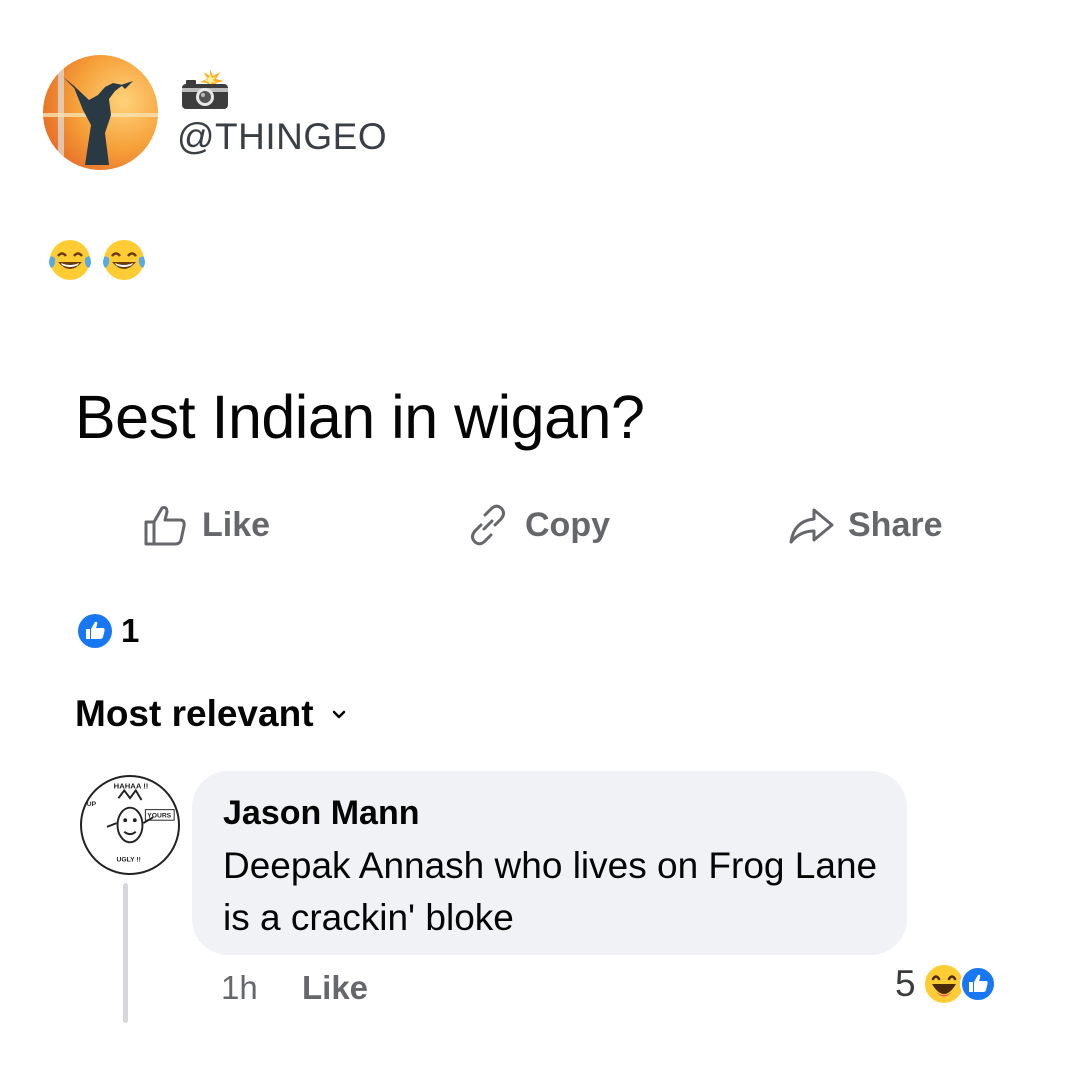 This screenshot has height=1080, width=1080. What do you see at coordinates (895, 524) in the screenshot?
I see `share-button-label: Share` at bounding box center [895, 524].